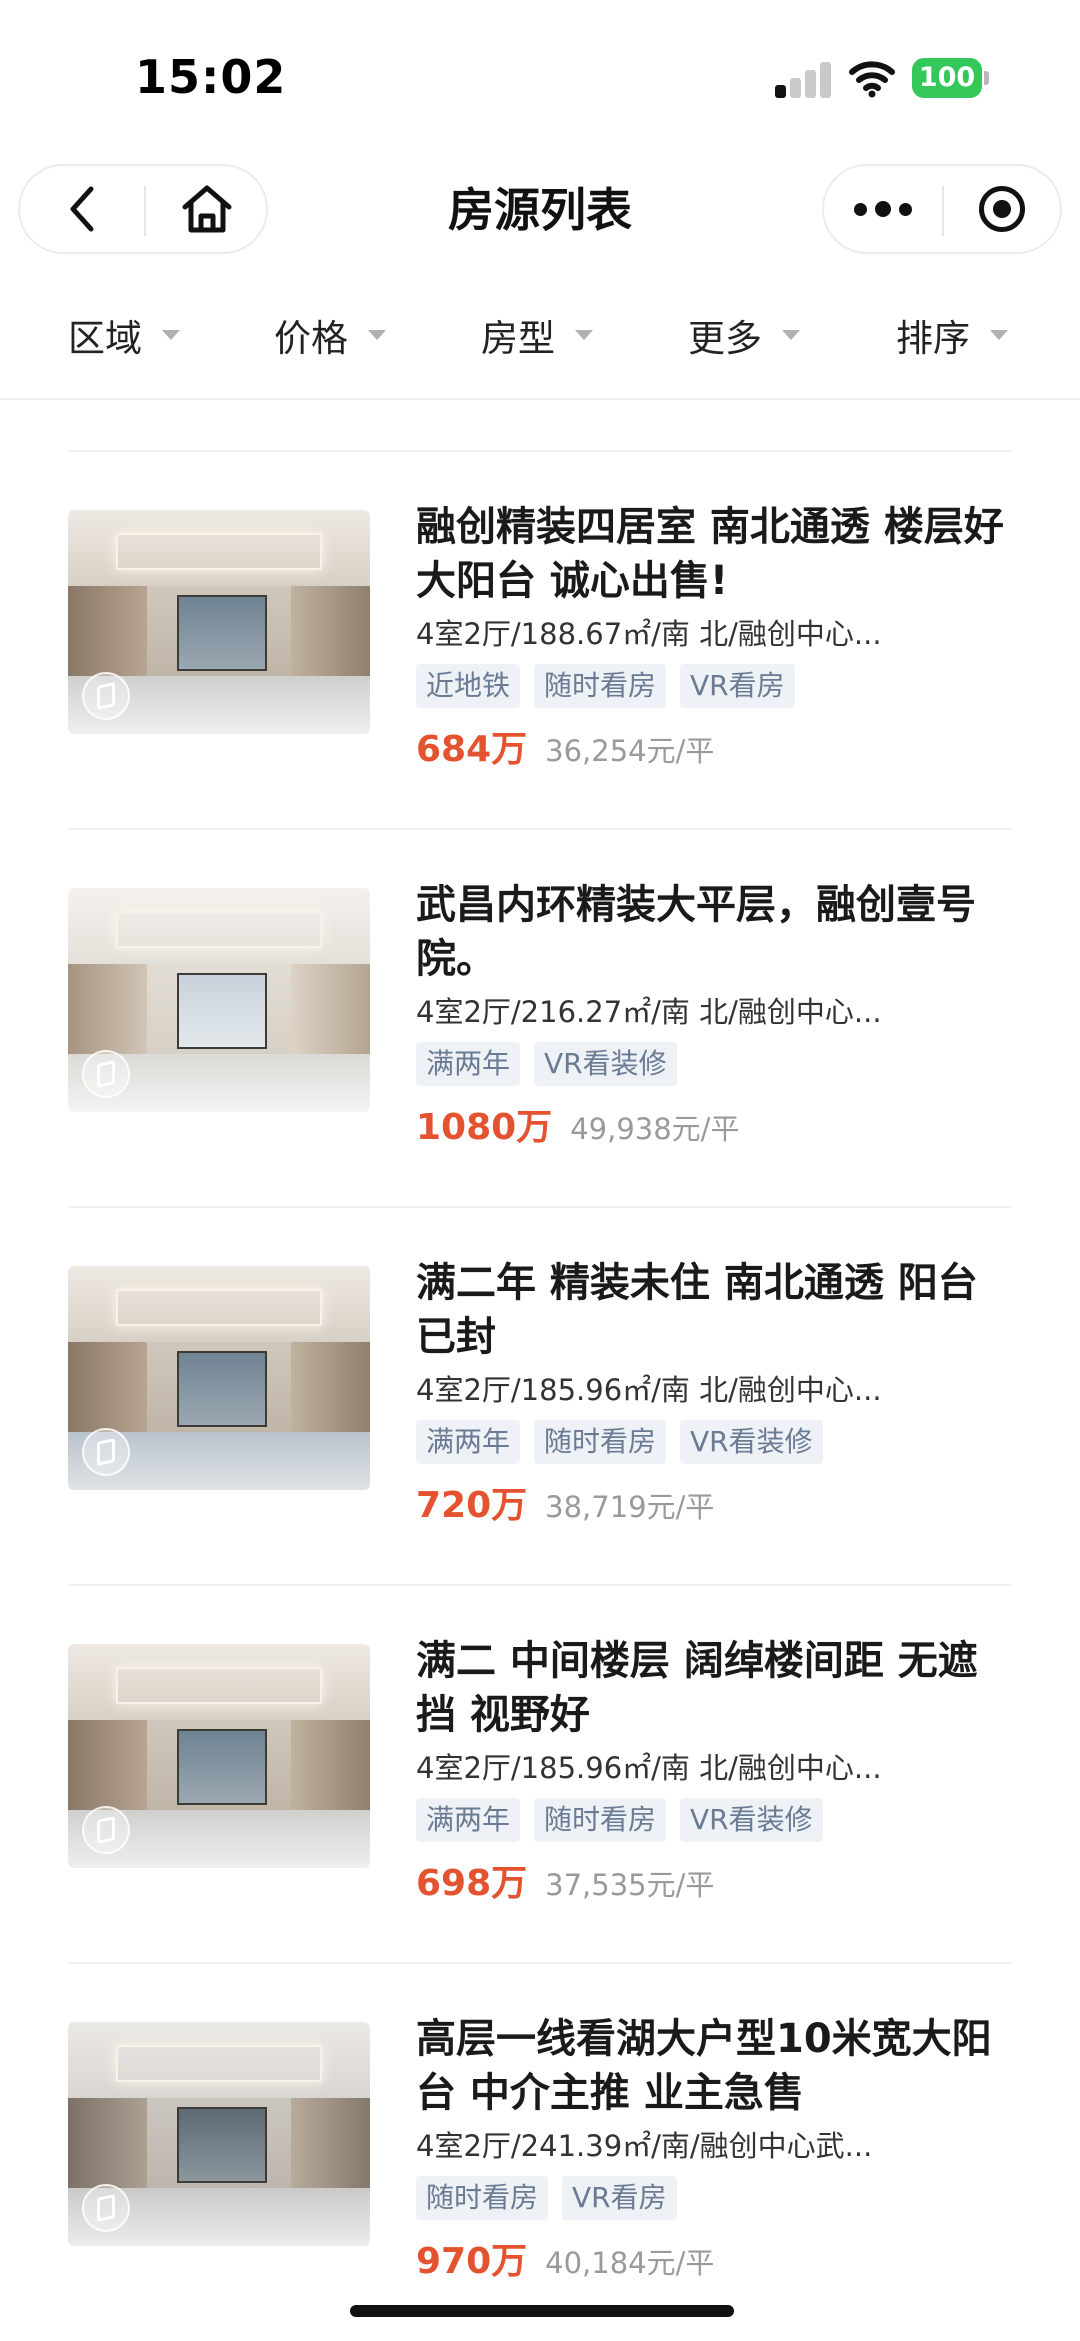 The height and width of the screenshot is (2341, 1080). I want to click on status-bar: 15:02 100, so click(540, 75).